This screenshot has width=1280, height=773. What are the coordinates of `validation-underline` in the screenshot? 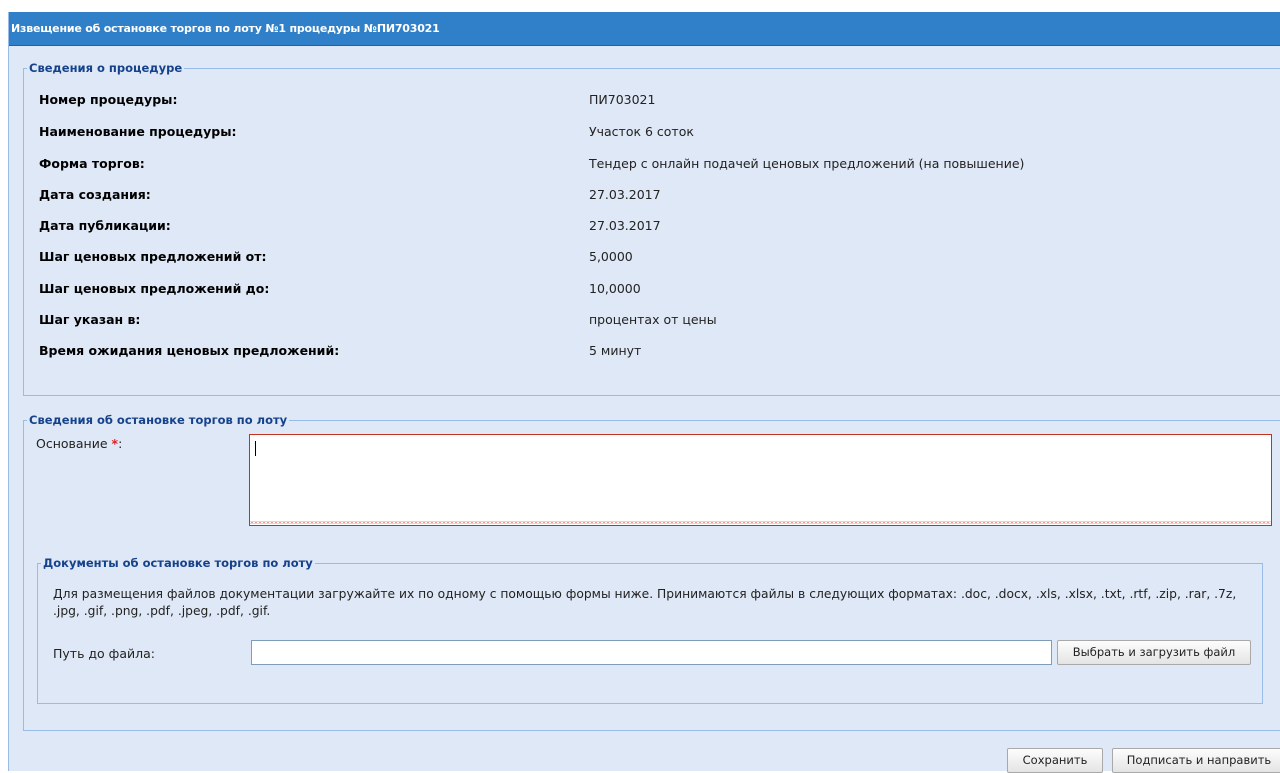 It's located at (760, 522).